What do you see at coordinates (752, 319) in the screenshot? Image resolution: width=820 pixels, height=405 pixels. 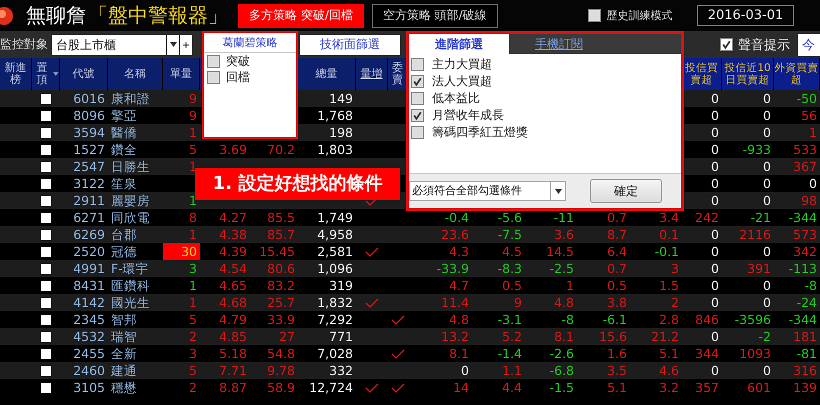 I see `table-cell: -3596` at bounding box center [752, 319].